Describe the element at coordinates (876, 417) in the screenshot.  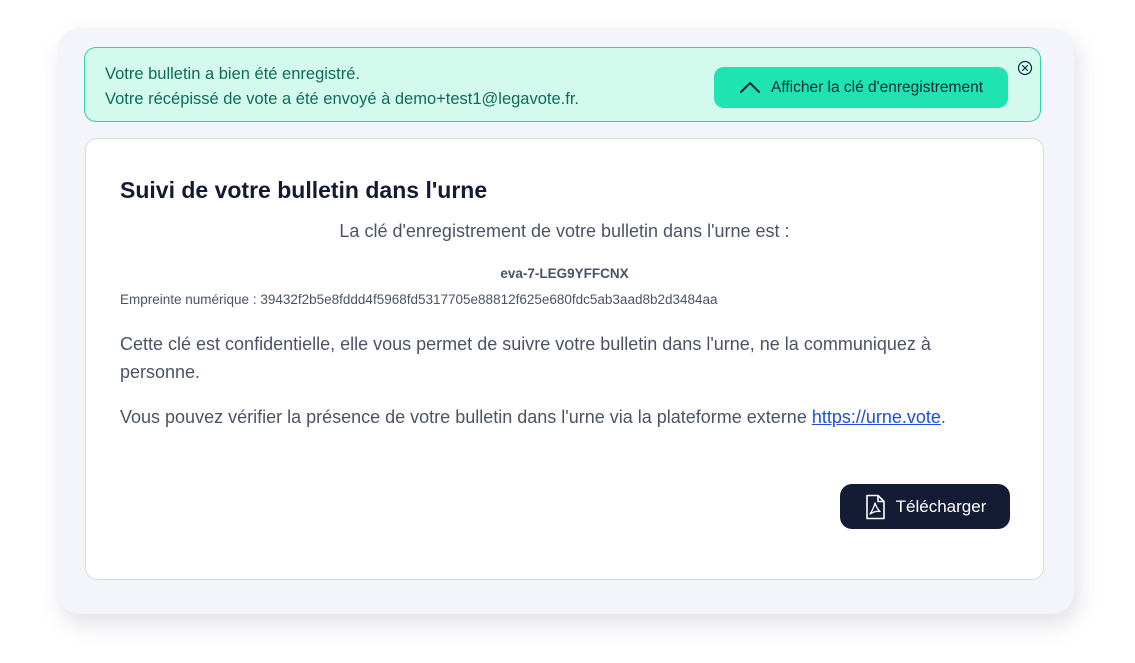
I see `urne-vote-link: https://urne.vote` at that location.